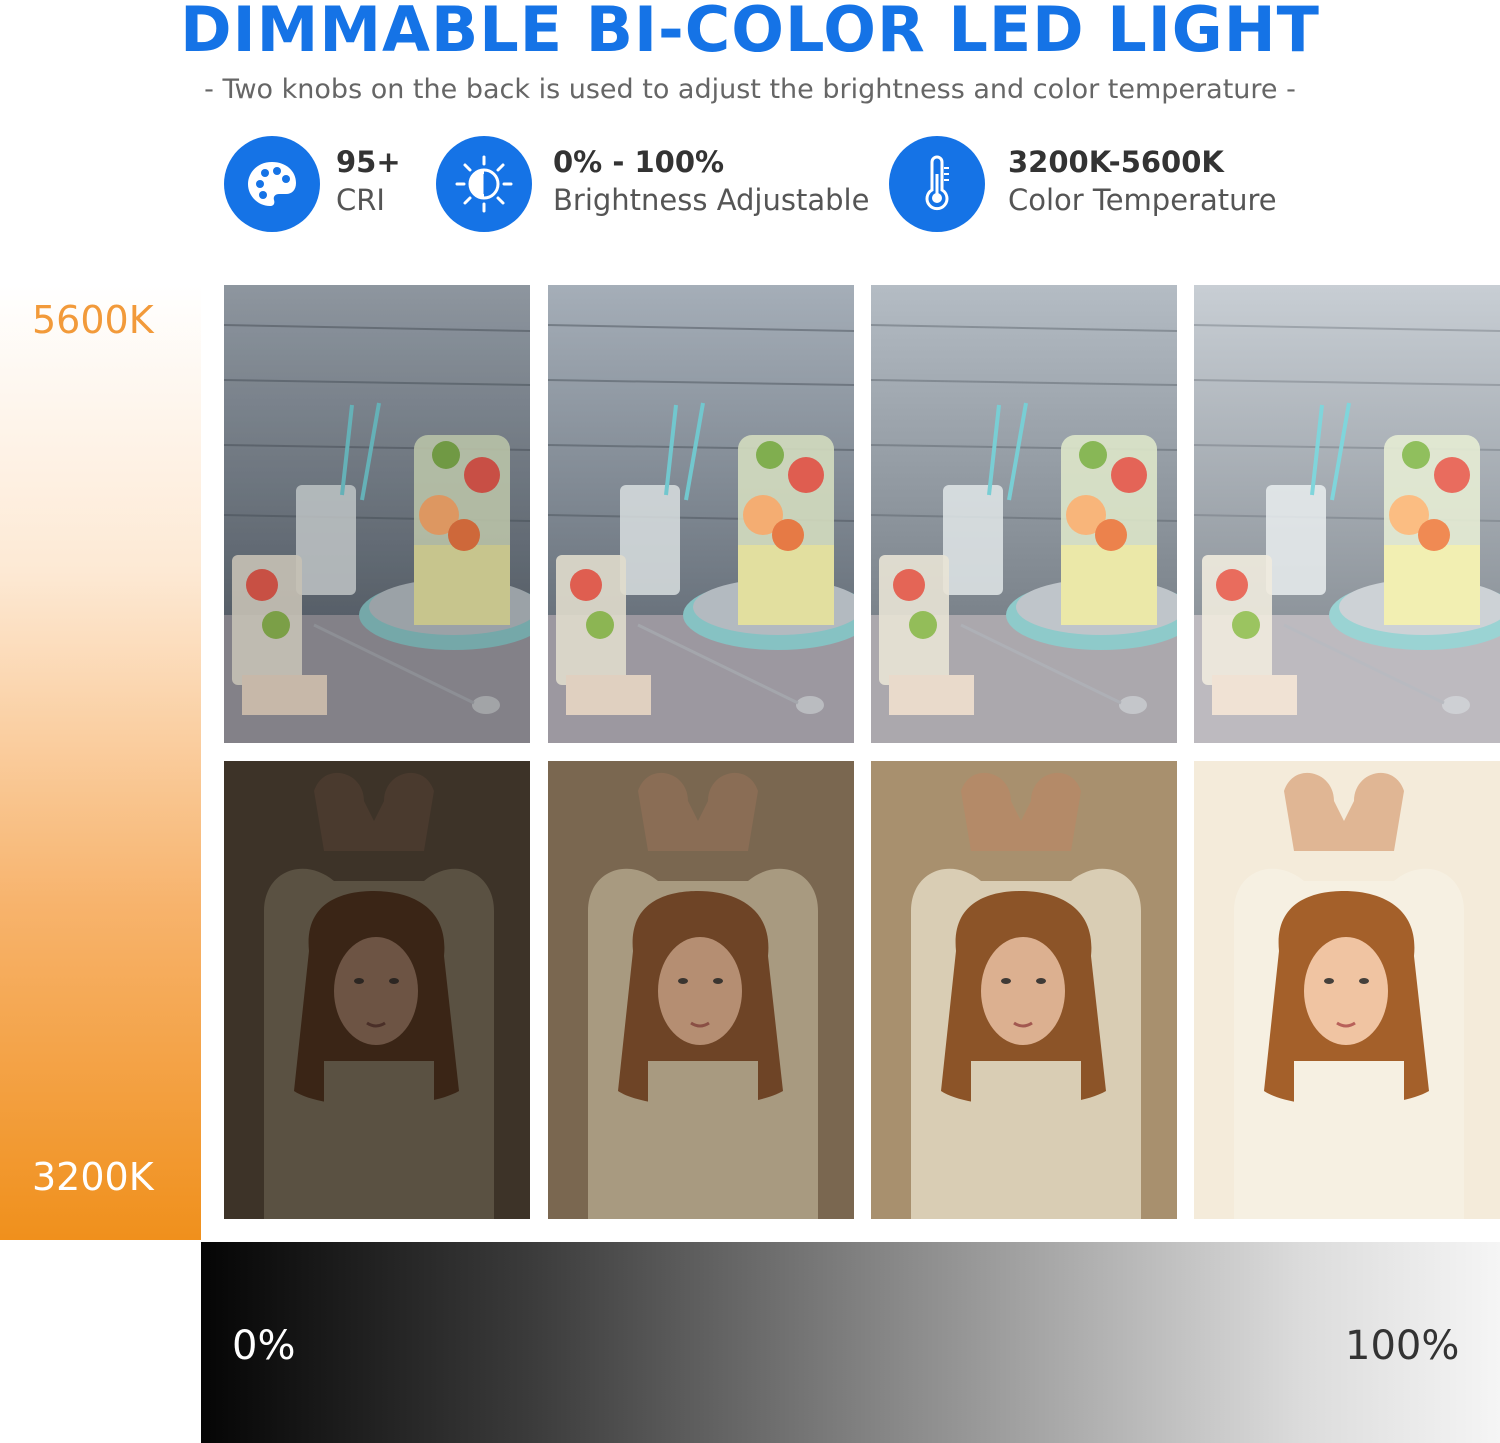  I want to click on palette-icon, so click(272, 184).